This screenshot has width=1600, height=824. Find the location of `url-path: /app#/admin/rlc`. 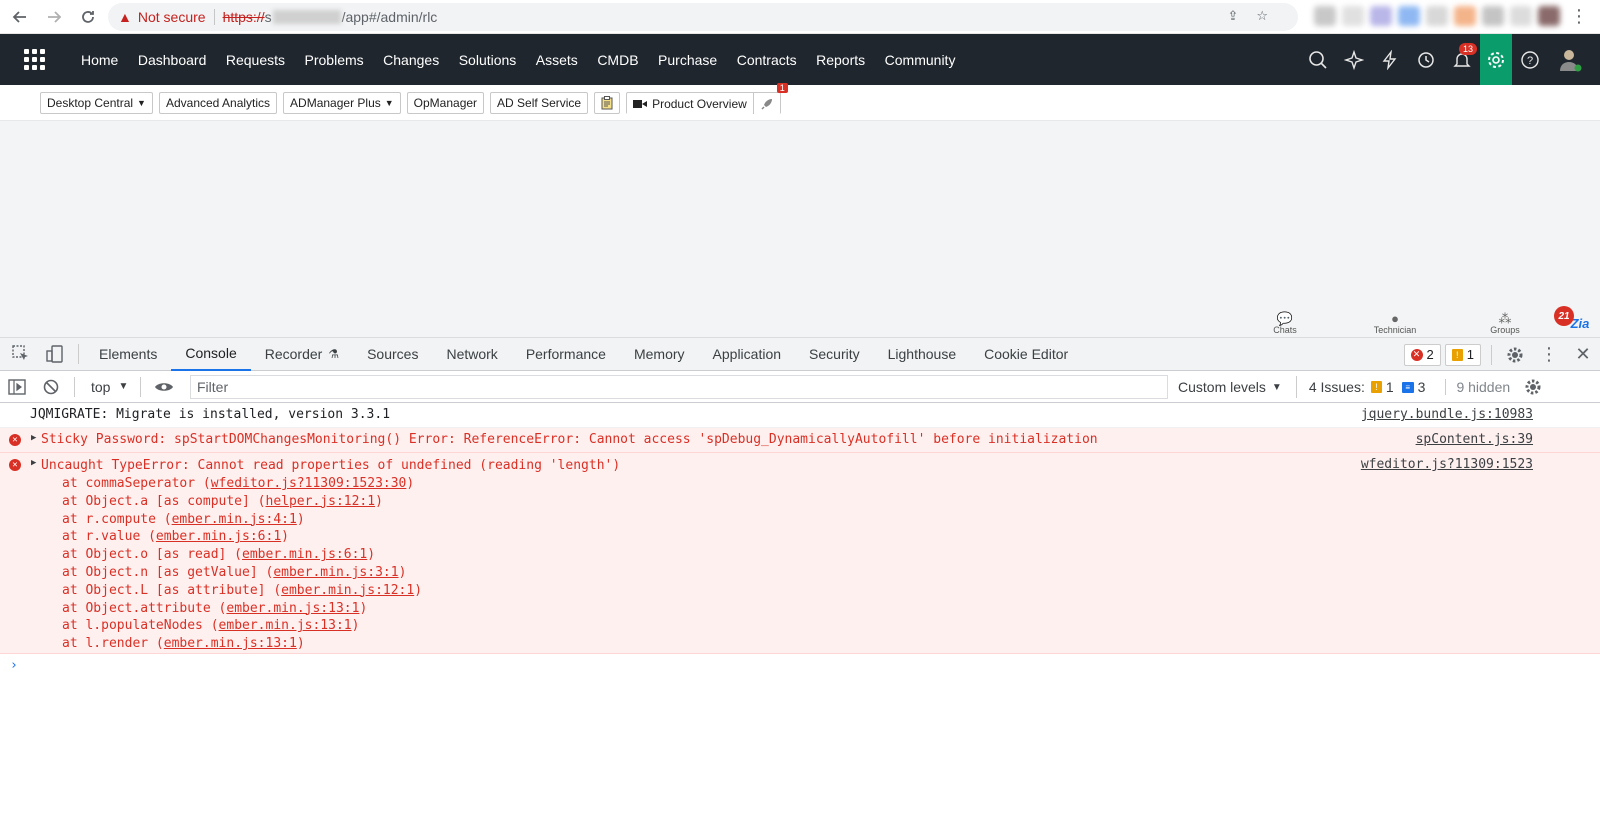

url-path: /app#/admin/rlc is located at coordinates (389, 17).